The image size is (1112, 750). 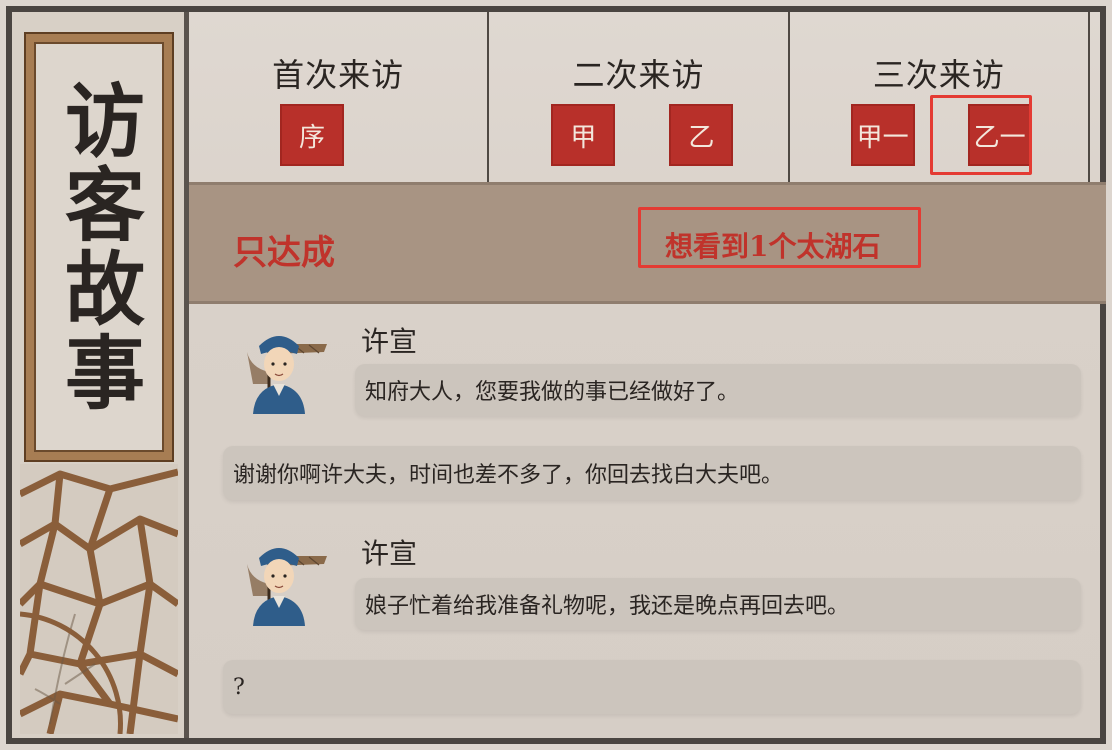 What do you see at coordinates (583, 135) in the screenshot?
I see `badge-jia: 甲` at bounding box center [583, 135].